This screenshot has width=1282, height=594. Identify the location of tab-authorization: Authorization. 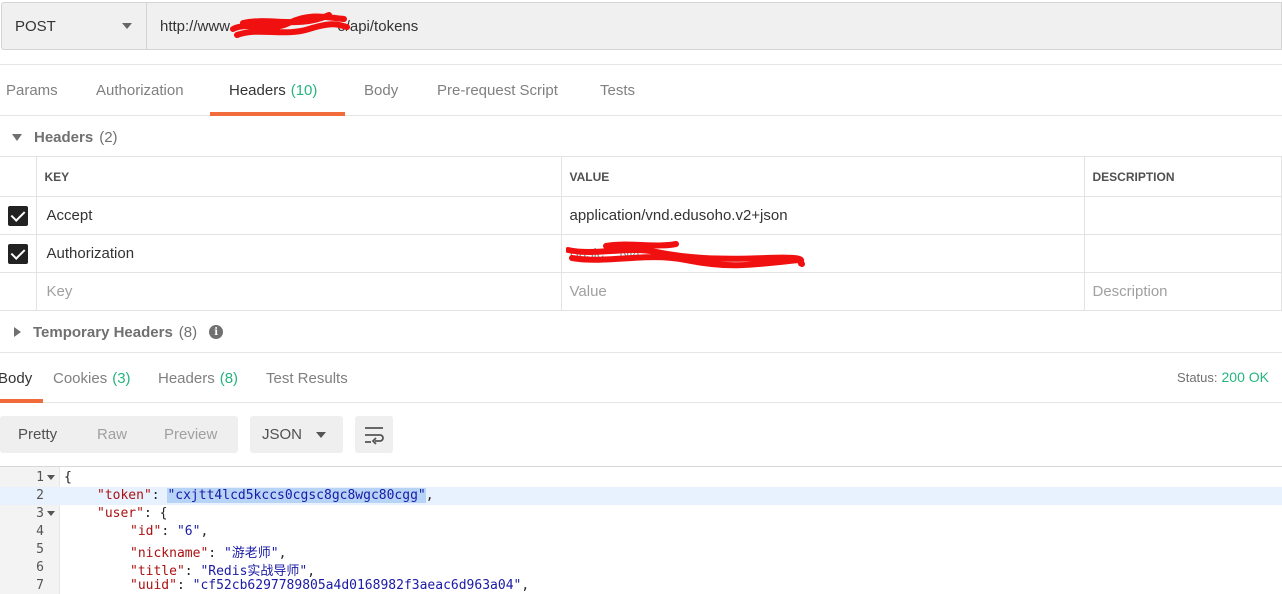
(140, 90).